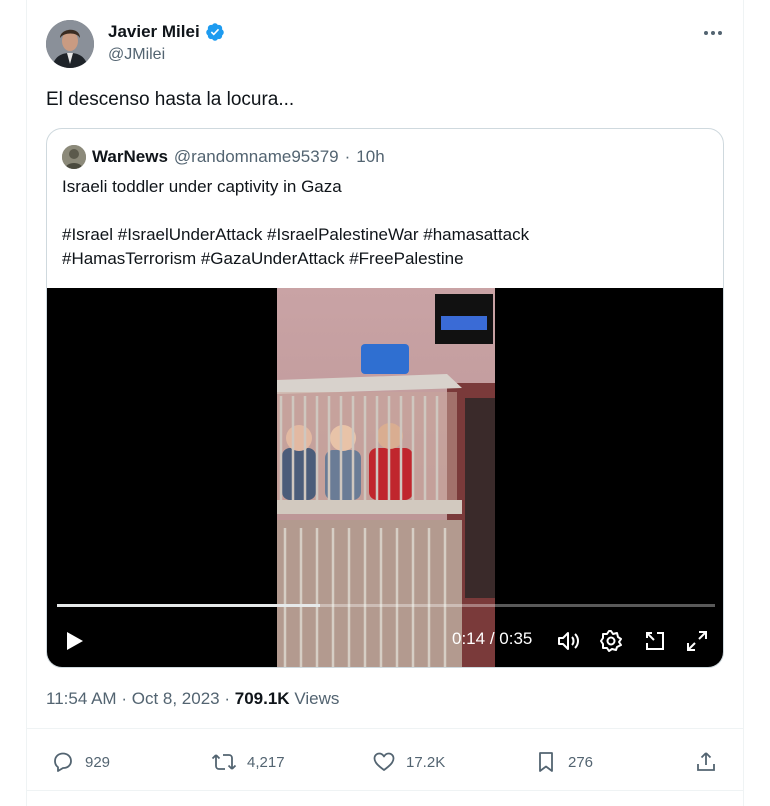  I want to click on video-progress-fill, so click(189, 605).